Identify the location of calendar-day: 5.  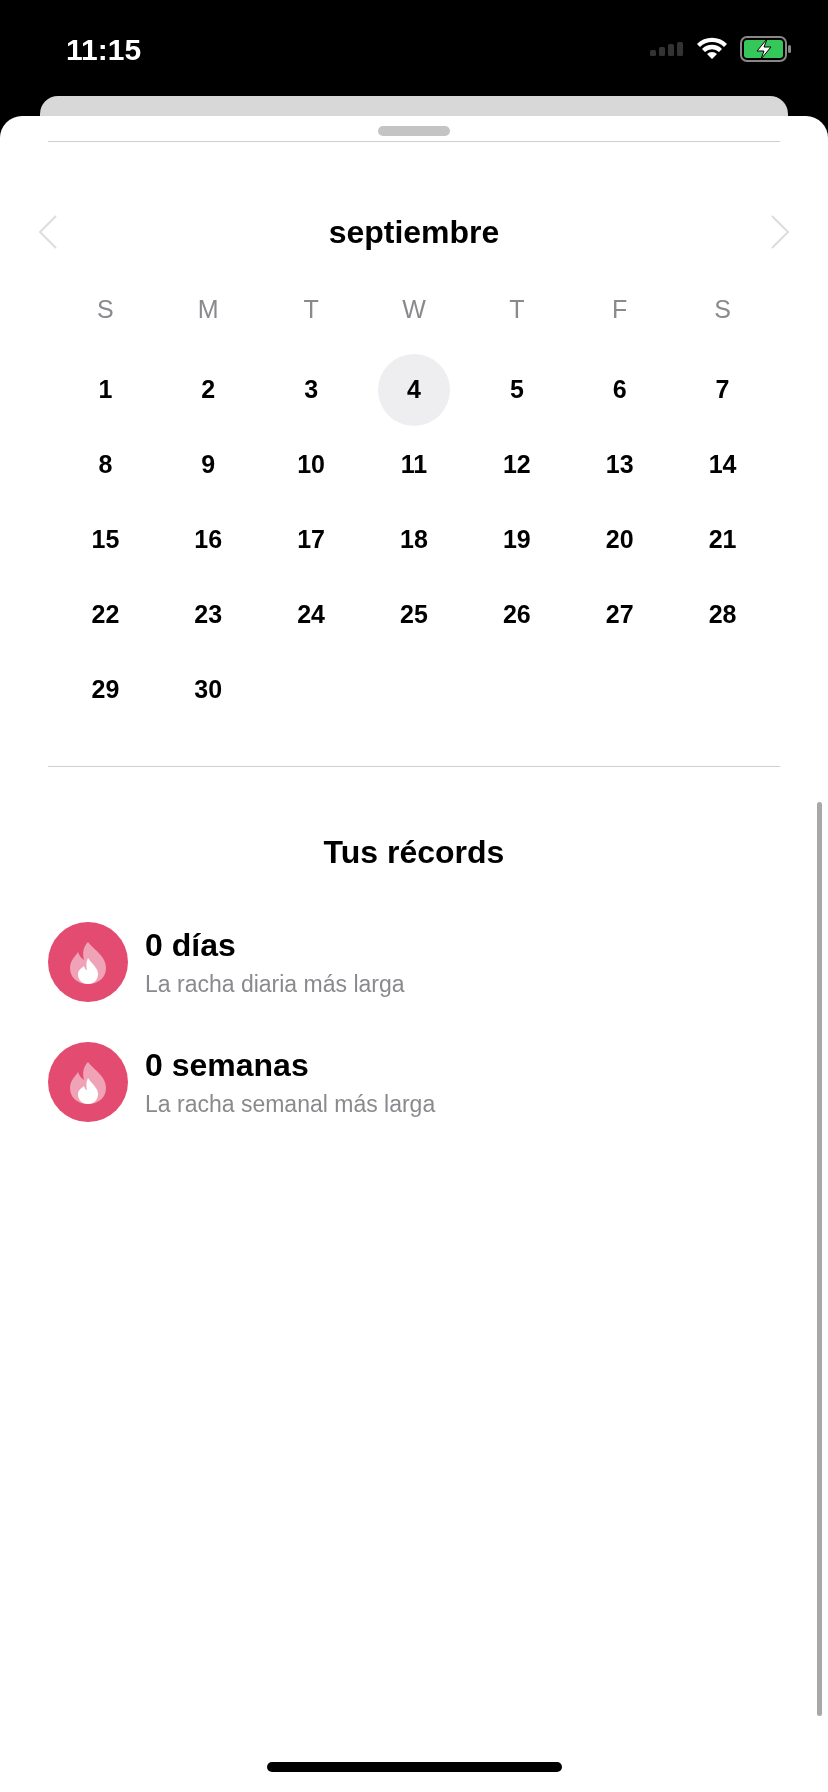
(516, 389).